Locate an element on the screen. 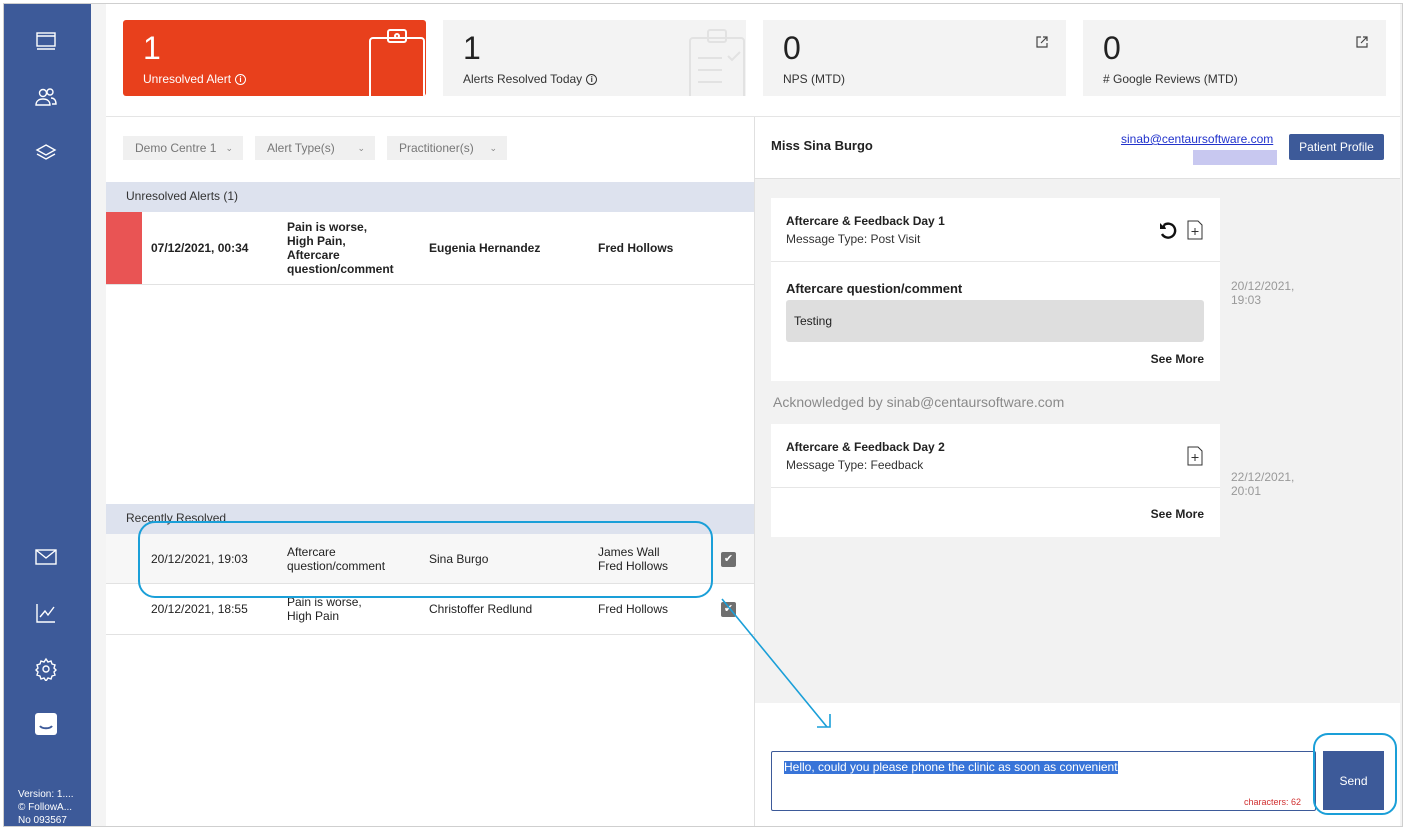 This screenshot has width=1406, height=829. chart-icon is located at coordinates (46, 613).